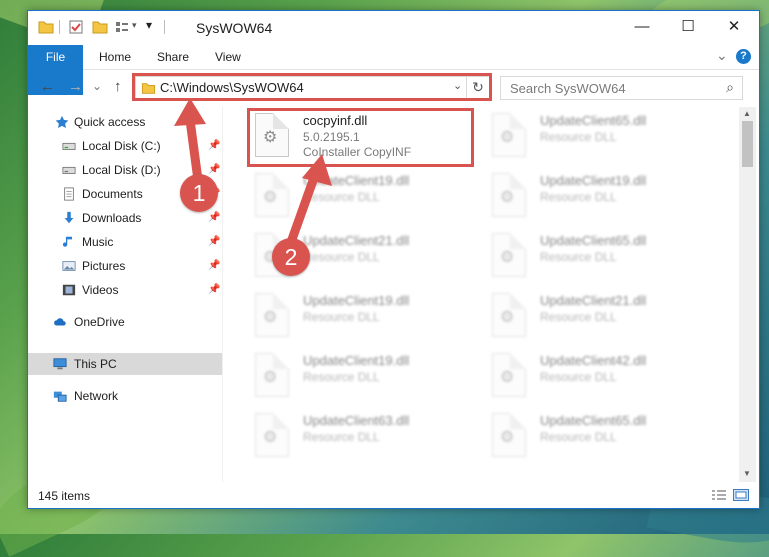  What do you see at coordinates (743, 56) in the screenshot?
I see `help-button: ?` at bounding box center [743, 56].